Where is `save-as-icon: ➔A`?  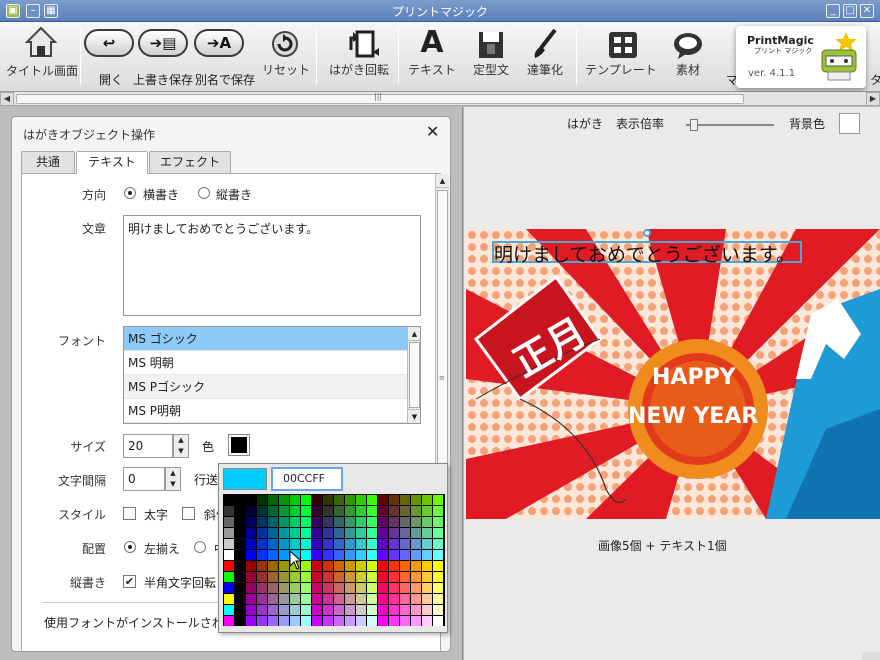
save-as-icon: ➔A is located at coordinates (219, 43).